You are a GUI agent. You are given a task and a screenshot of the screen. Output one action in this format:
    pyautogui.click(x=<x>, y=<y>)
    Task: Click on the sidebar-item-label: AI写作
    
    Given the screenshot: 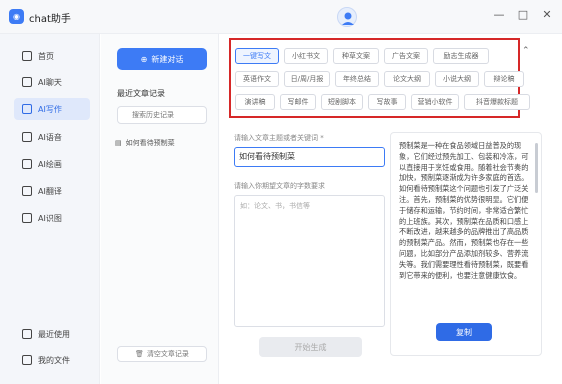 What is the action you would take?
    pyautogui.click(x=50, y=109)
    